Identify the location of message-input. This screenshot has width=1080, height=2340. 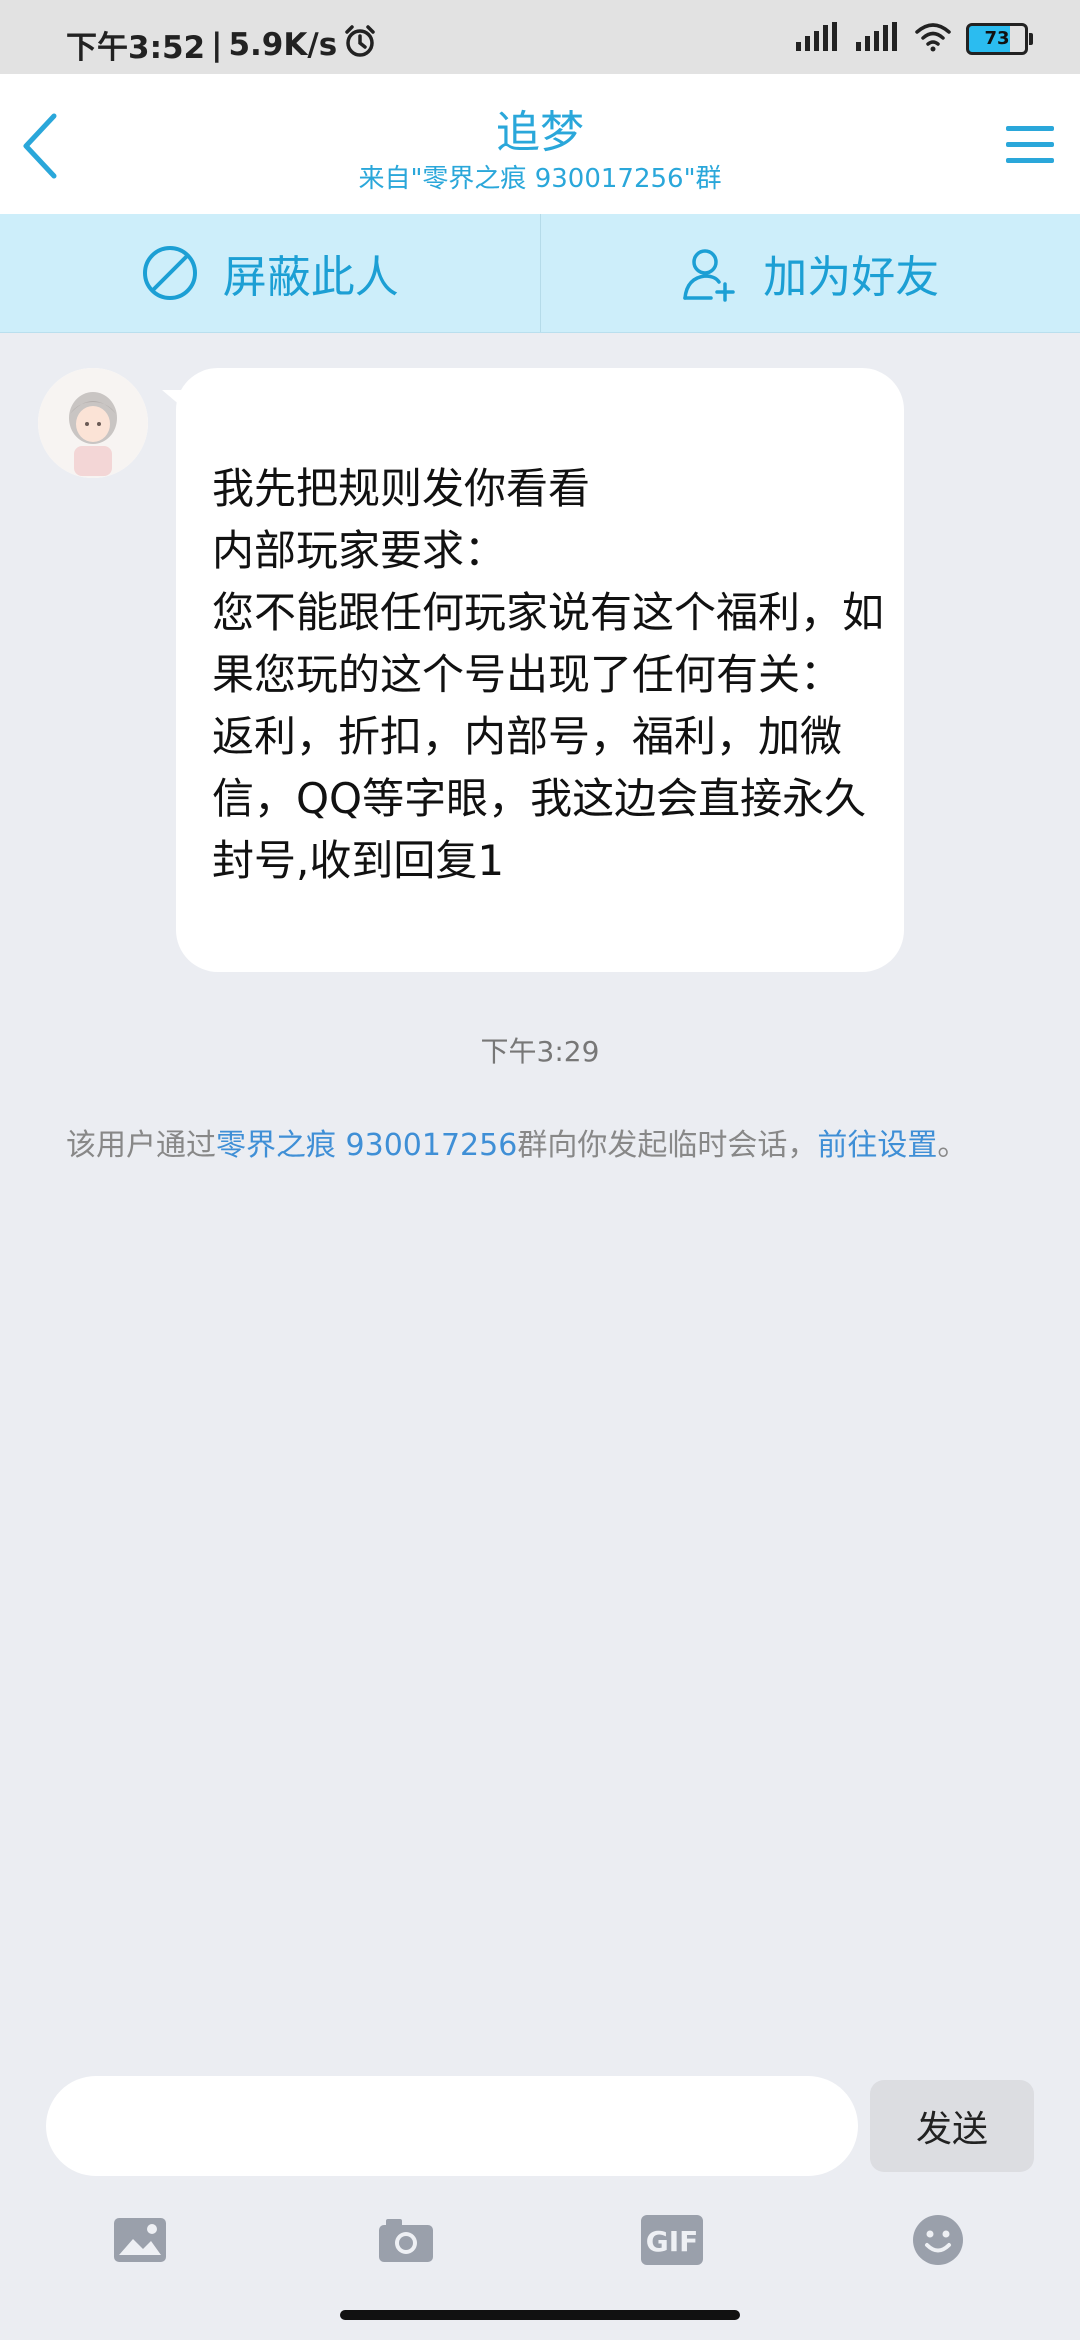
(452, 2126).